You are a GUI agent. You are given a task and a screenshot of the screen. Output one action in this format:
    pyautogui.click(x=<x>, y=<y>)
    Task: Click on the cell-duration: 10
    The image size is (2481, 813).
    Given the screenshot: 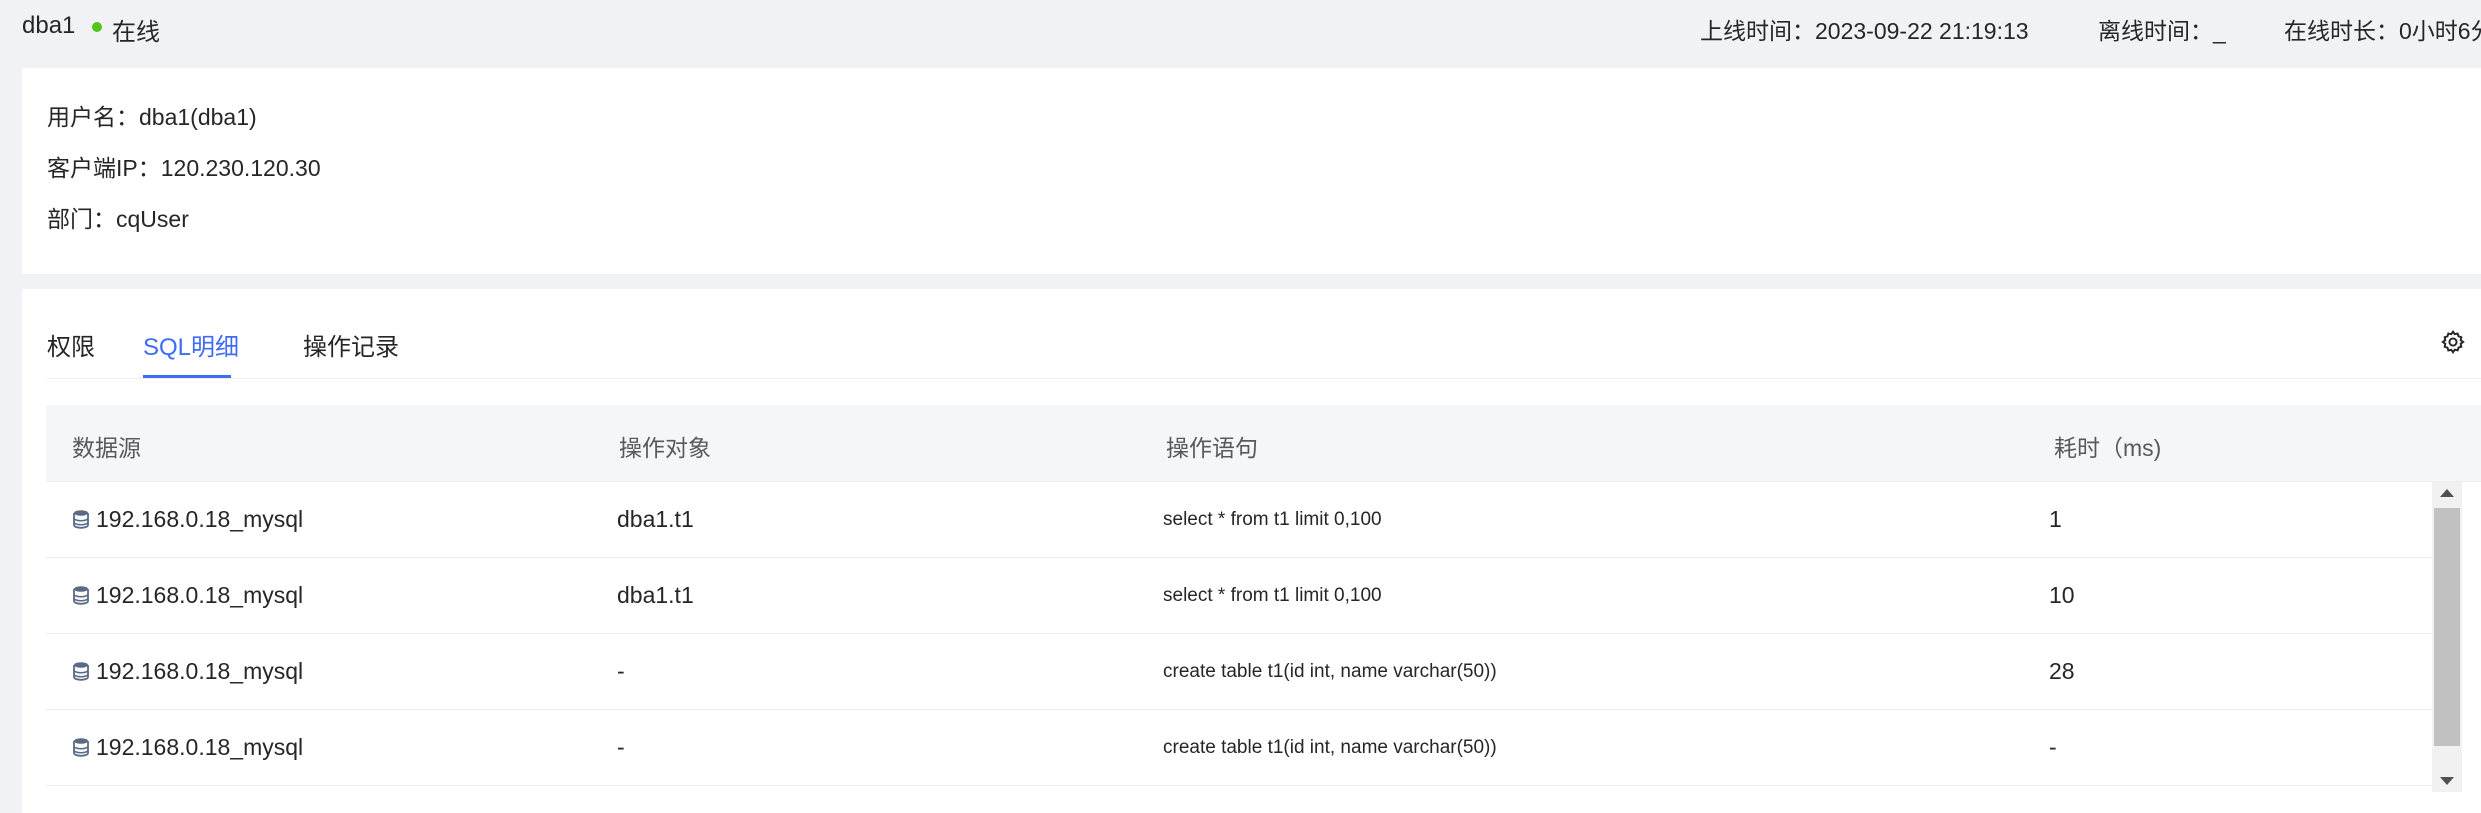 What is the action you would take?
    pyautogui.click(x=2062, y=595)
    